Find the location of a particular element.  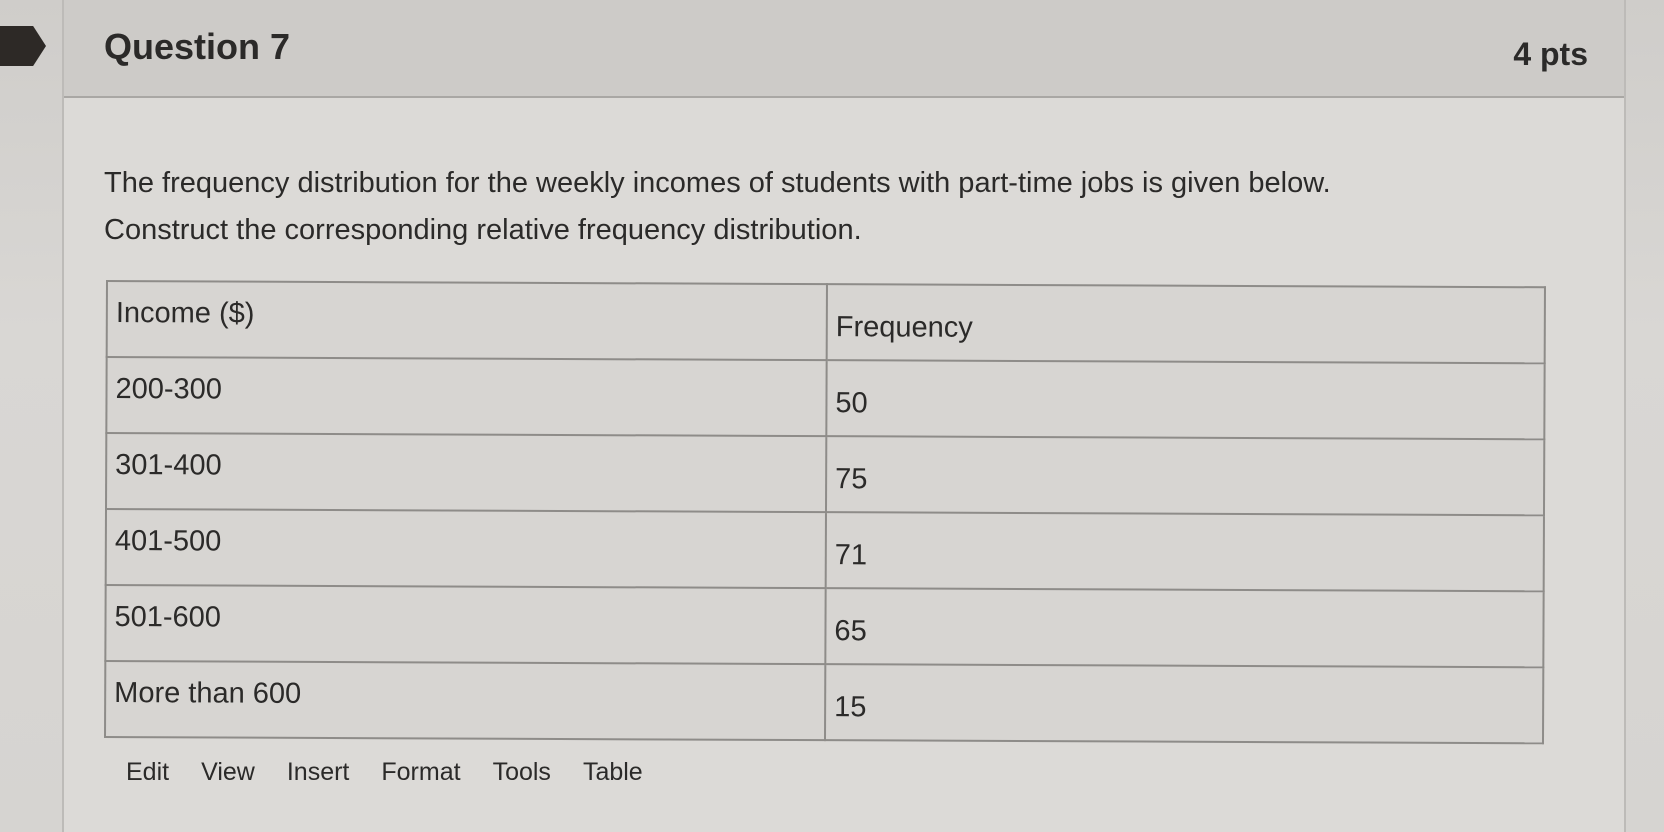

table-row: 401-500 71 is located at coordinates (824, 550).